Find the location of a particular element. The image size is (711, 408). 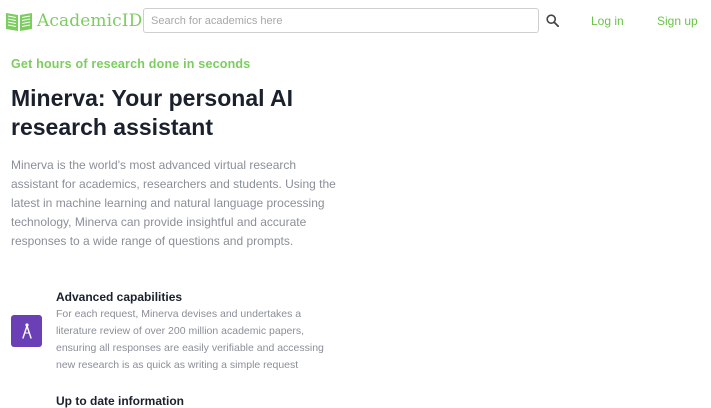

logo: AcademicID is located at coordinates (73, 21).